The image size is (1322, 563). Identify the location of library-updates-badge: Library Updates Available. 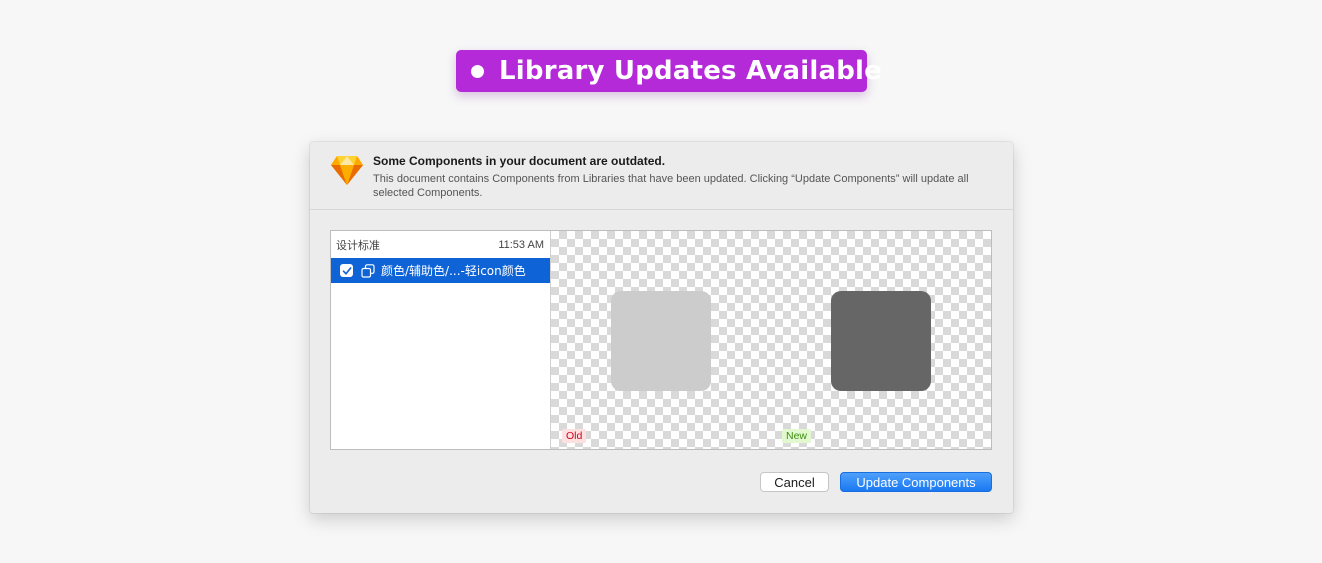
(669, 71).